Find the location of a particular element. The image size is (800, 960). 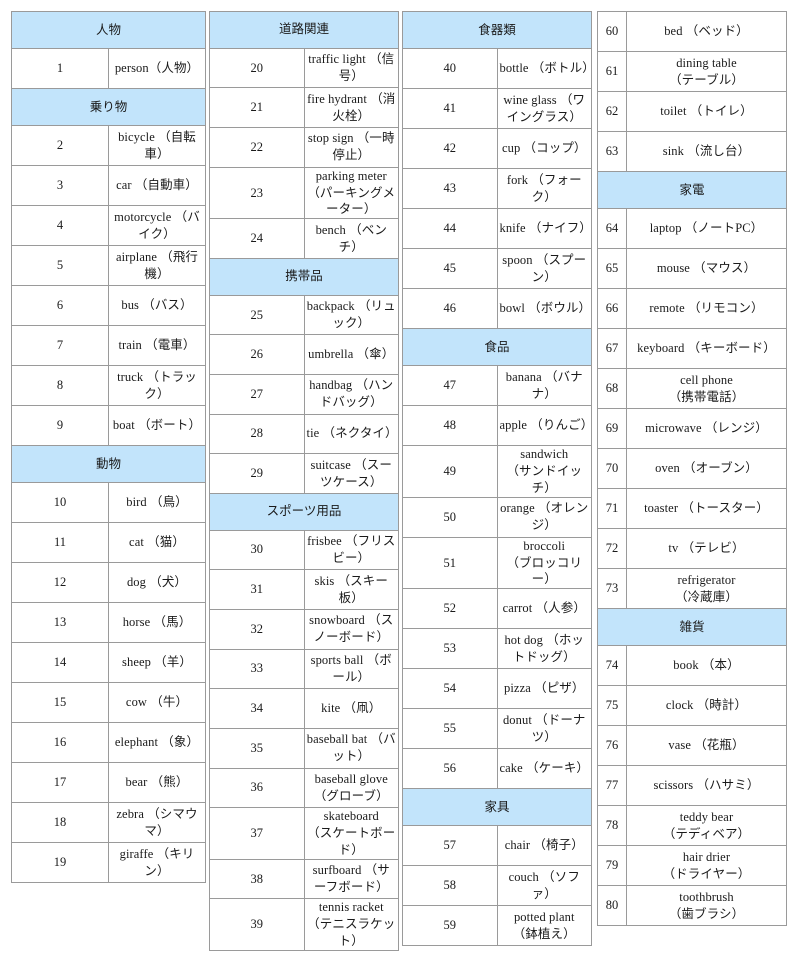

class-label: handbag （ハンドバッグ） is located at coordinates (351, 394).